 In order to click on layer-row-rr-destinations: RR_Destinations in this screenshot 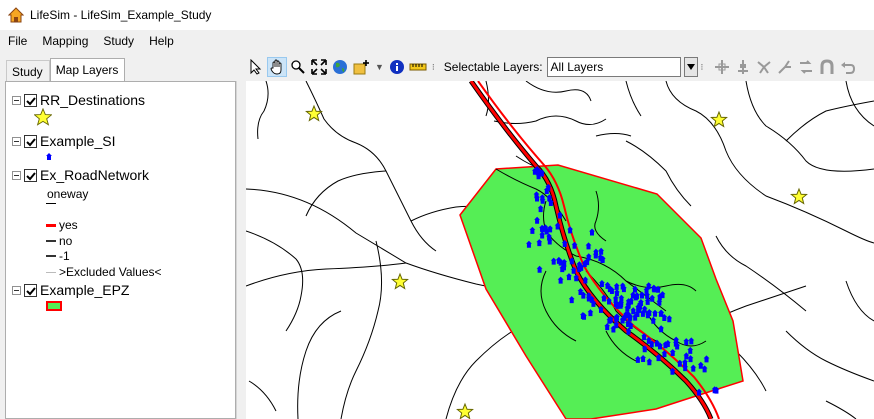, I will do `click(78, 100)`.